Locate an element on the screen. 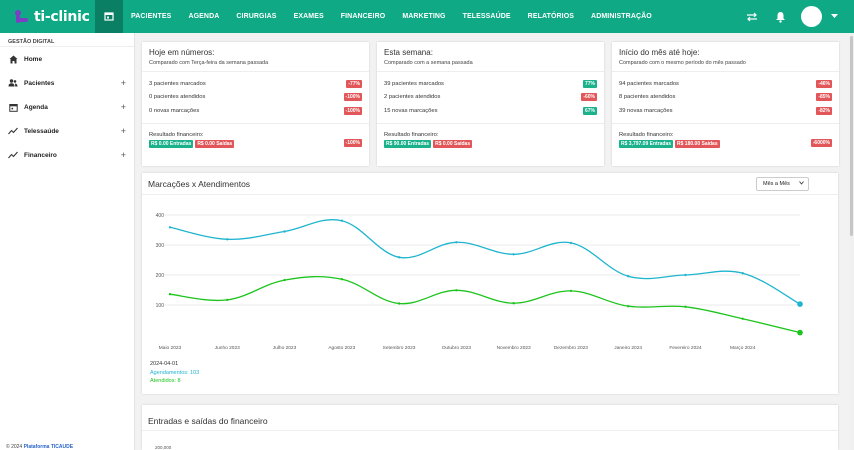 The height and width of the screenshot is (450, 854). entradas-badge: R$ 90.00 Entradas is located at coordinates (408, 143).